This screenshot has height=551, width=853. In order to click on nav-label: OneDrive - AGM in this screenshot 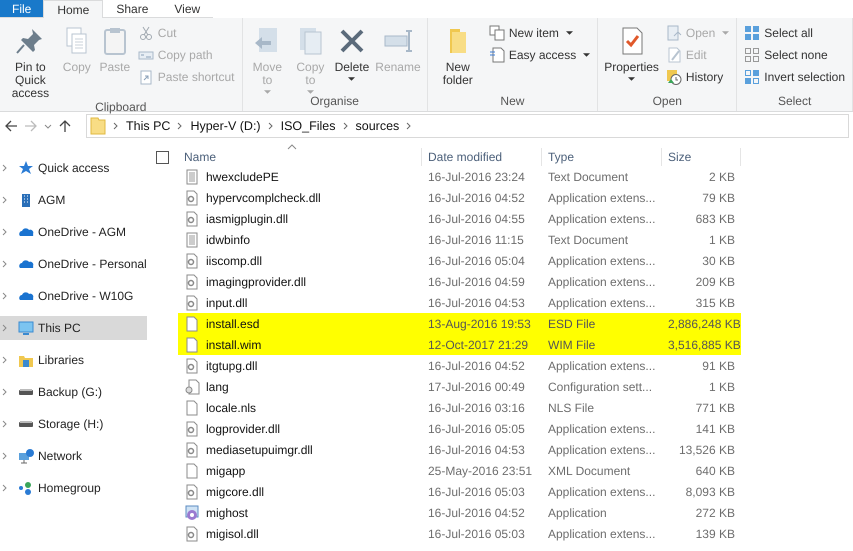, I will do `click(82, 232)`.